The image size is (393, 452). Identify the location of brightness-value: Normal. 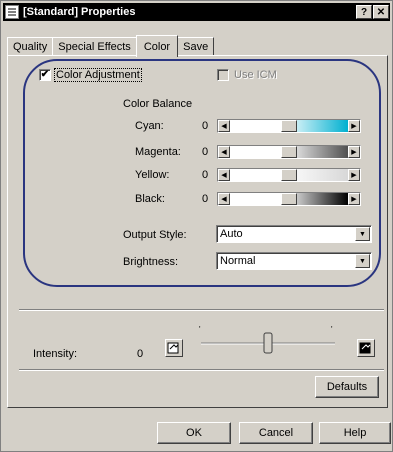
(238, 261).